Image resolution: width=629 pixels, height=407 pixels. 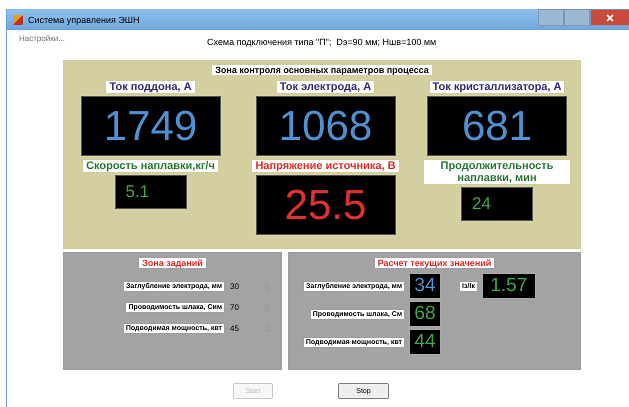 I want to click on app-icon, so click(x=18, y=19).